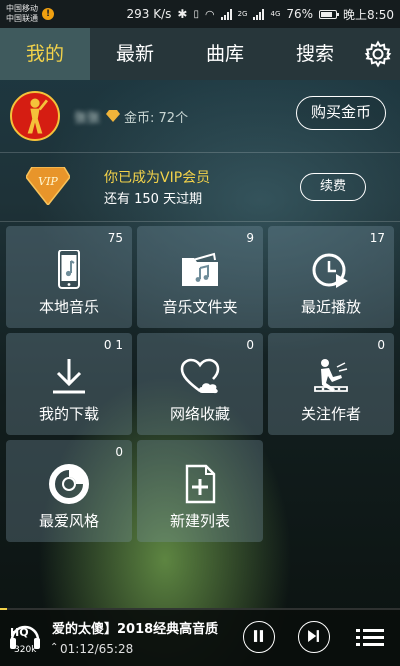  I want to click on tab-library: 曲库, so click(225, 54).